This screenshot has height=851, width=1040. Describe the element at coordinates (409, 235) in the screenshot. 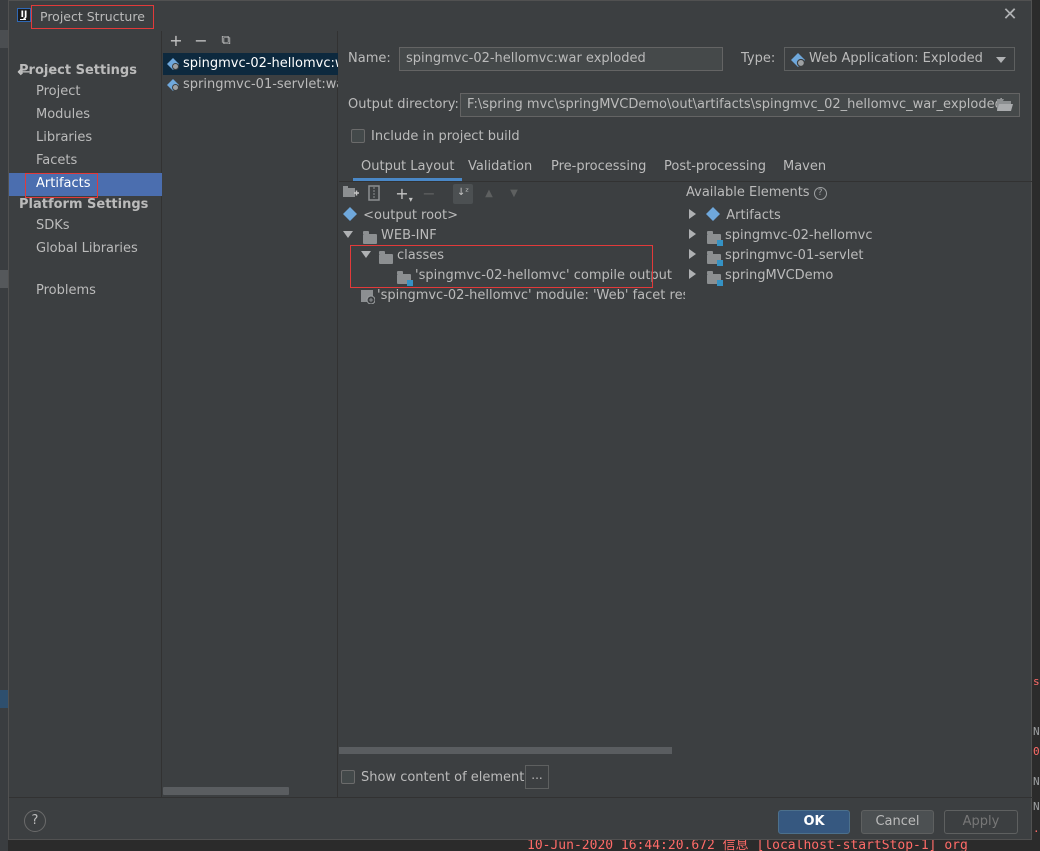

I see `webinf-label: WEB-INF` at that location.